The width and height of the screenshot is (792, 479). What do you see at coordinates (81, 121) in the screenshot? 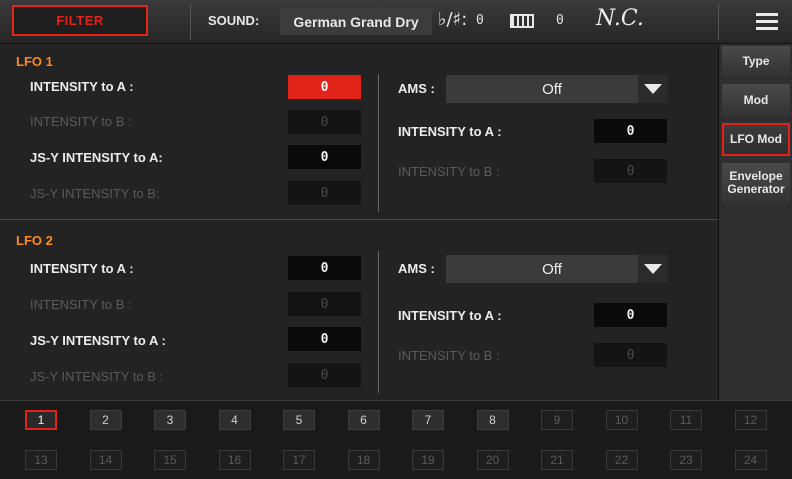
I see `lfo1-intensity-b-label: INTENSITY to B :` at bounding box center [81, 121].